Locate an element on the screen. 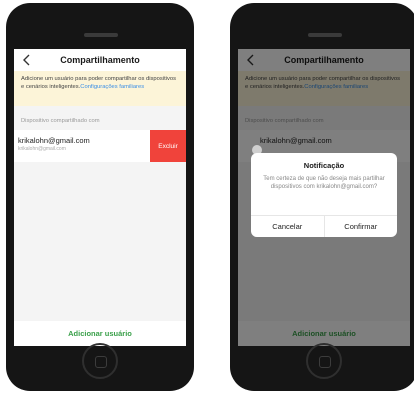  section-label: Dispositivo compartilhado com is located at coordinates (60, 120).